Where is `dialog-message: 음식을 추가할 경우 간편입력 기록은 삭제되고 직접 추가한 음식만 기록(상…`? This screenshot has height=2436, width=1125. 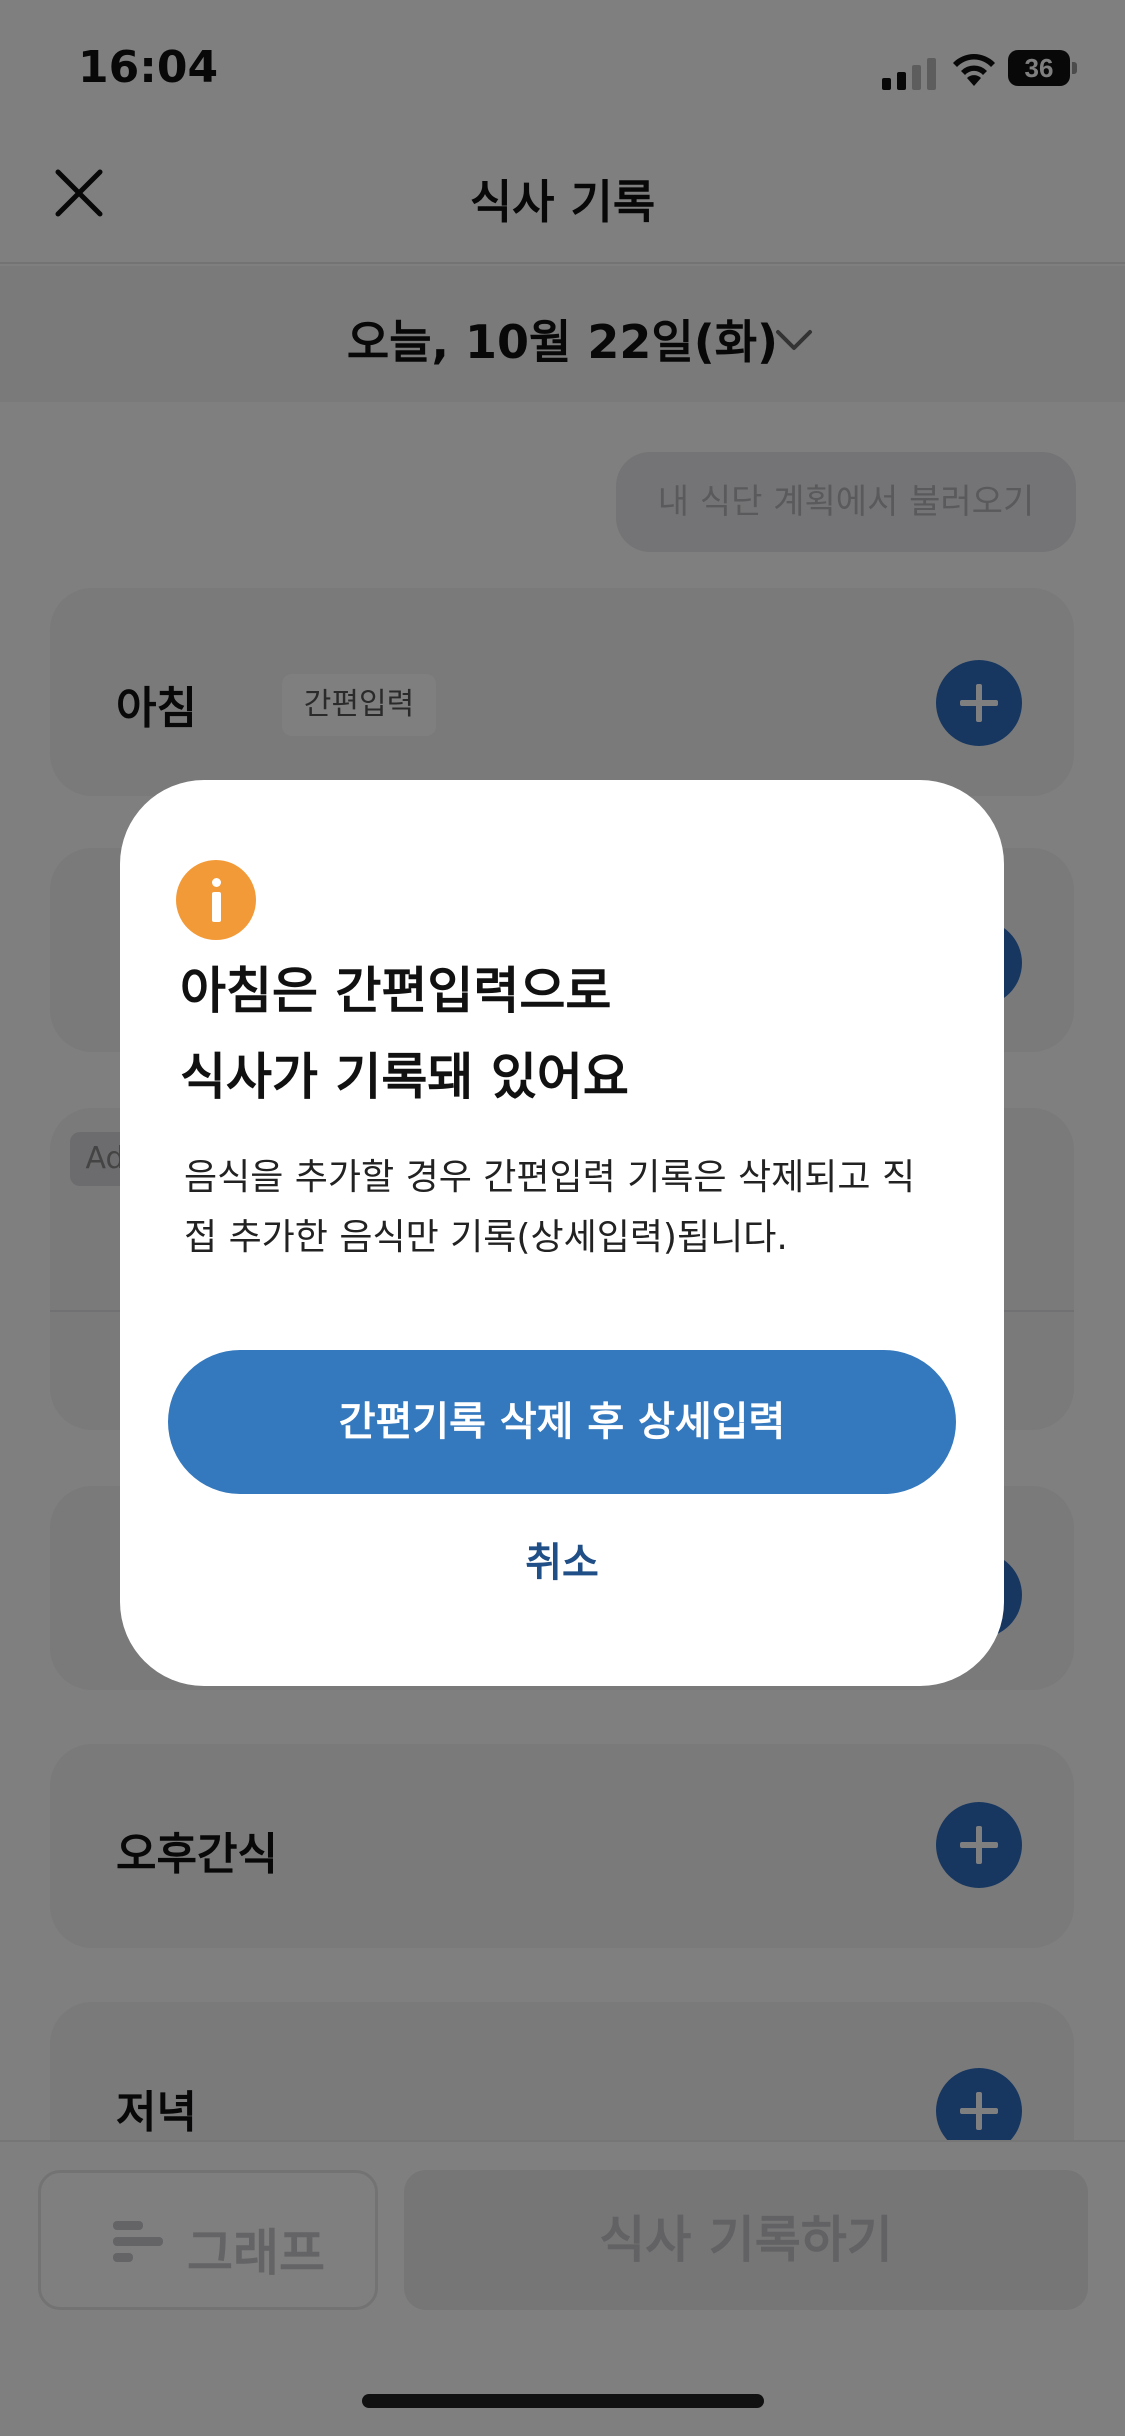
dialog-message: 음식을 추가할 경우 간편입력 기록은 삭제되고 직접 추가한 음식만 기록(상… is located at coordinates (550, 1207).